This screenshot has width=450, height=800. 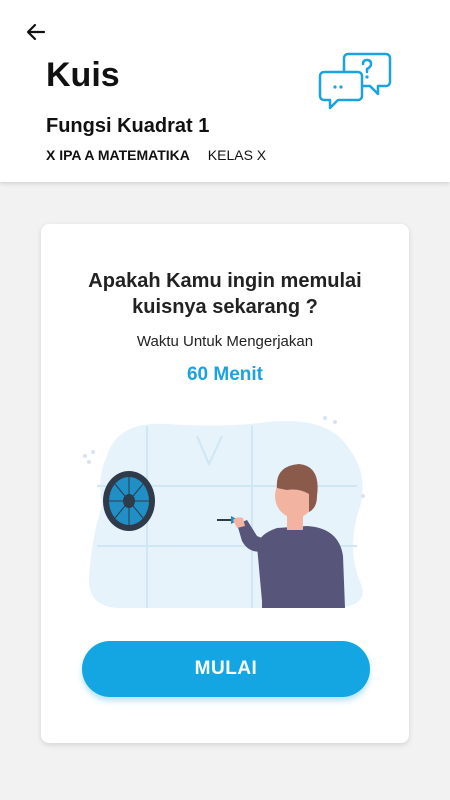 I want to click on time-value: 60 Menit, so click(x=225, y=374).